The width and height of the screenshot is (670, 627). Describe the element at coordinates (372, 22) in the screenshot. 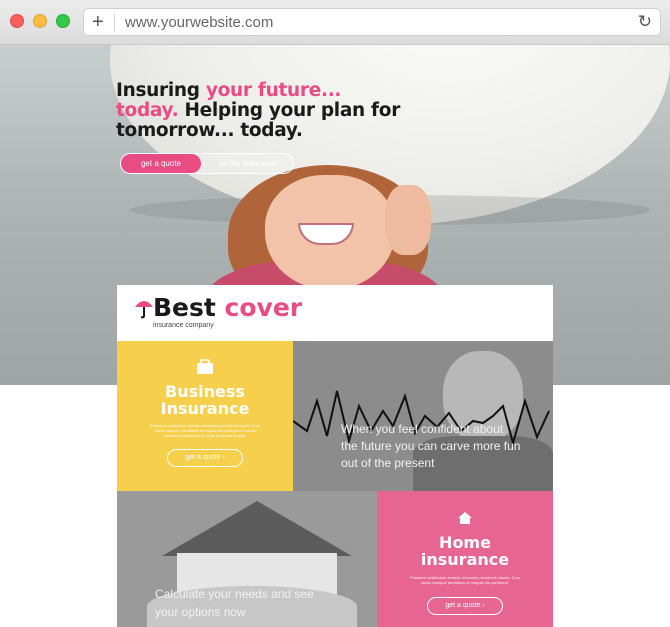

I see `address-bar: + www.yourwebsite.com ↻` at that location.